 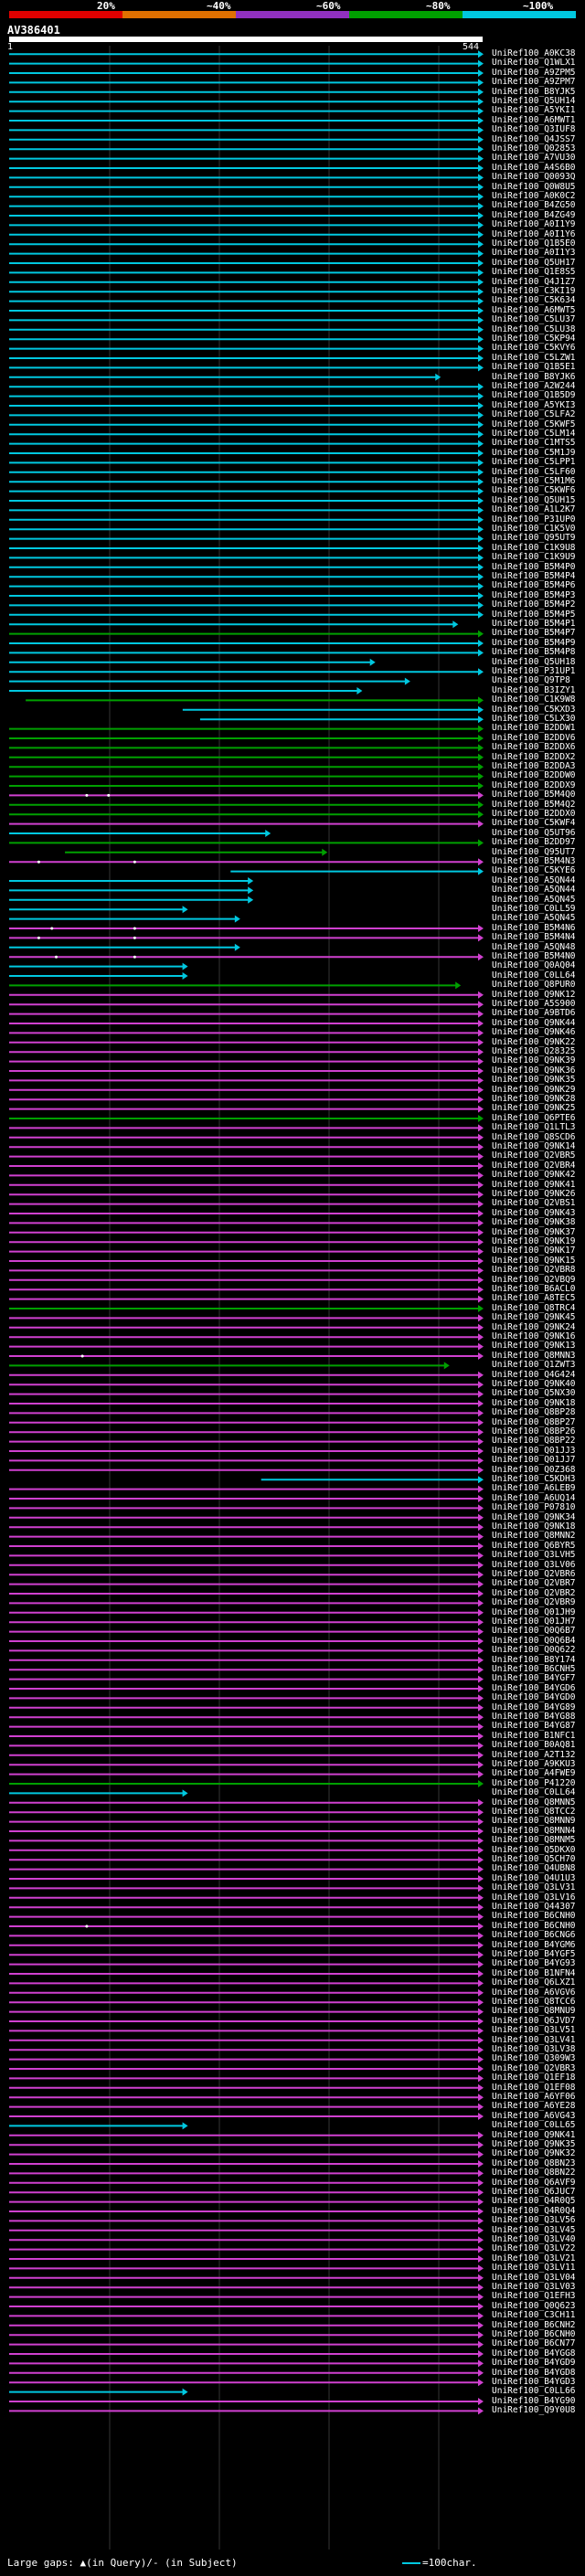 What do you see at coordinates (534, 985) in the screenshot?
I see `hit-label: UniRef100_Q8PUR0` at bounding box center [534, 985].